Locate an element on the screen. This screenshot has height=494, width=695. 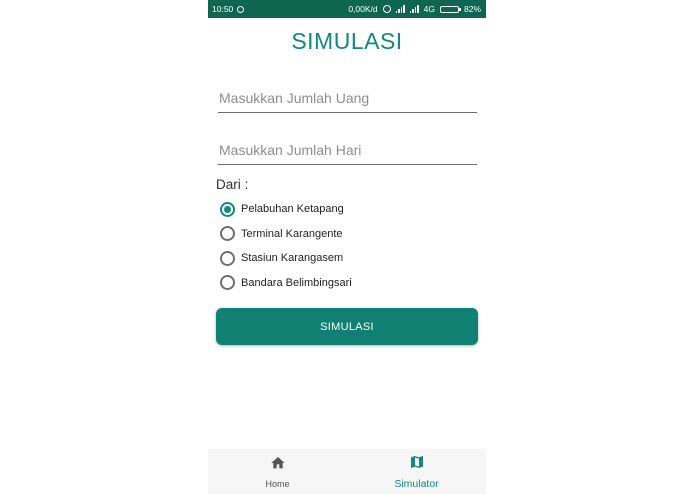
radio-label: Terminal Karangente is located at coordinates (292, 233).